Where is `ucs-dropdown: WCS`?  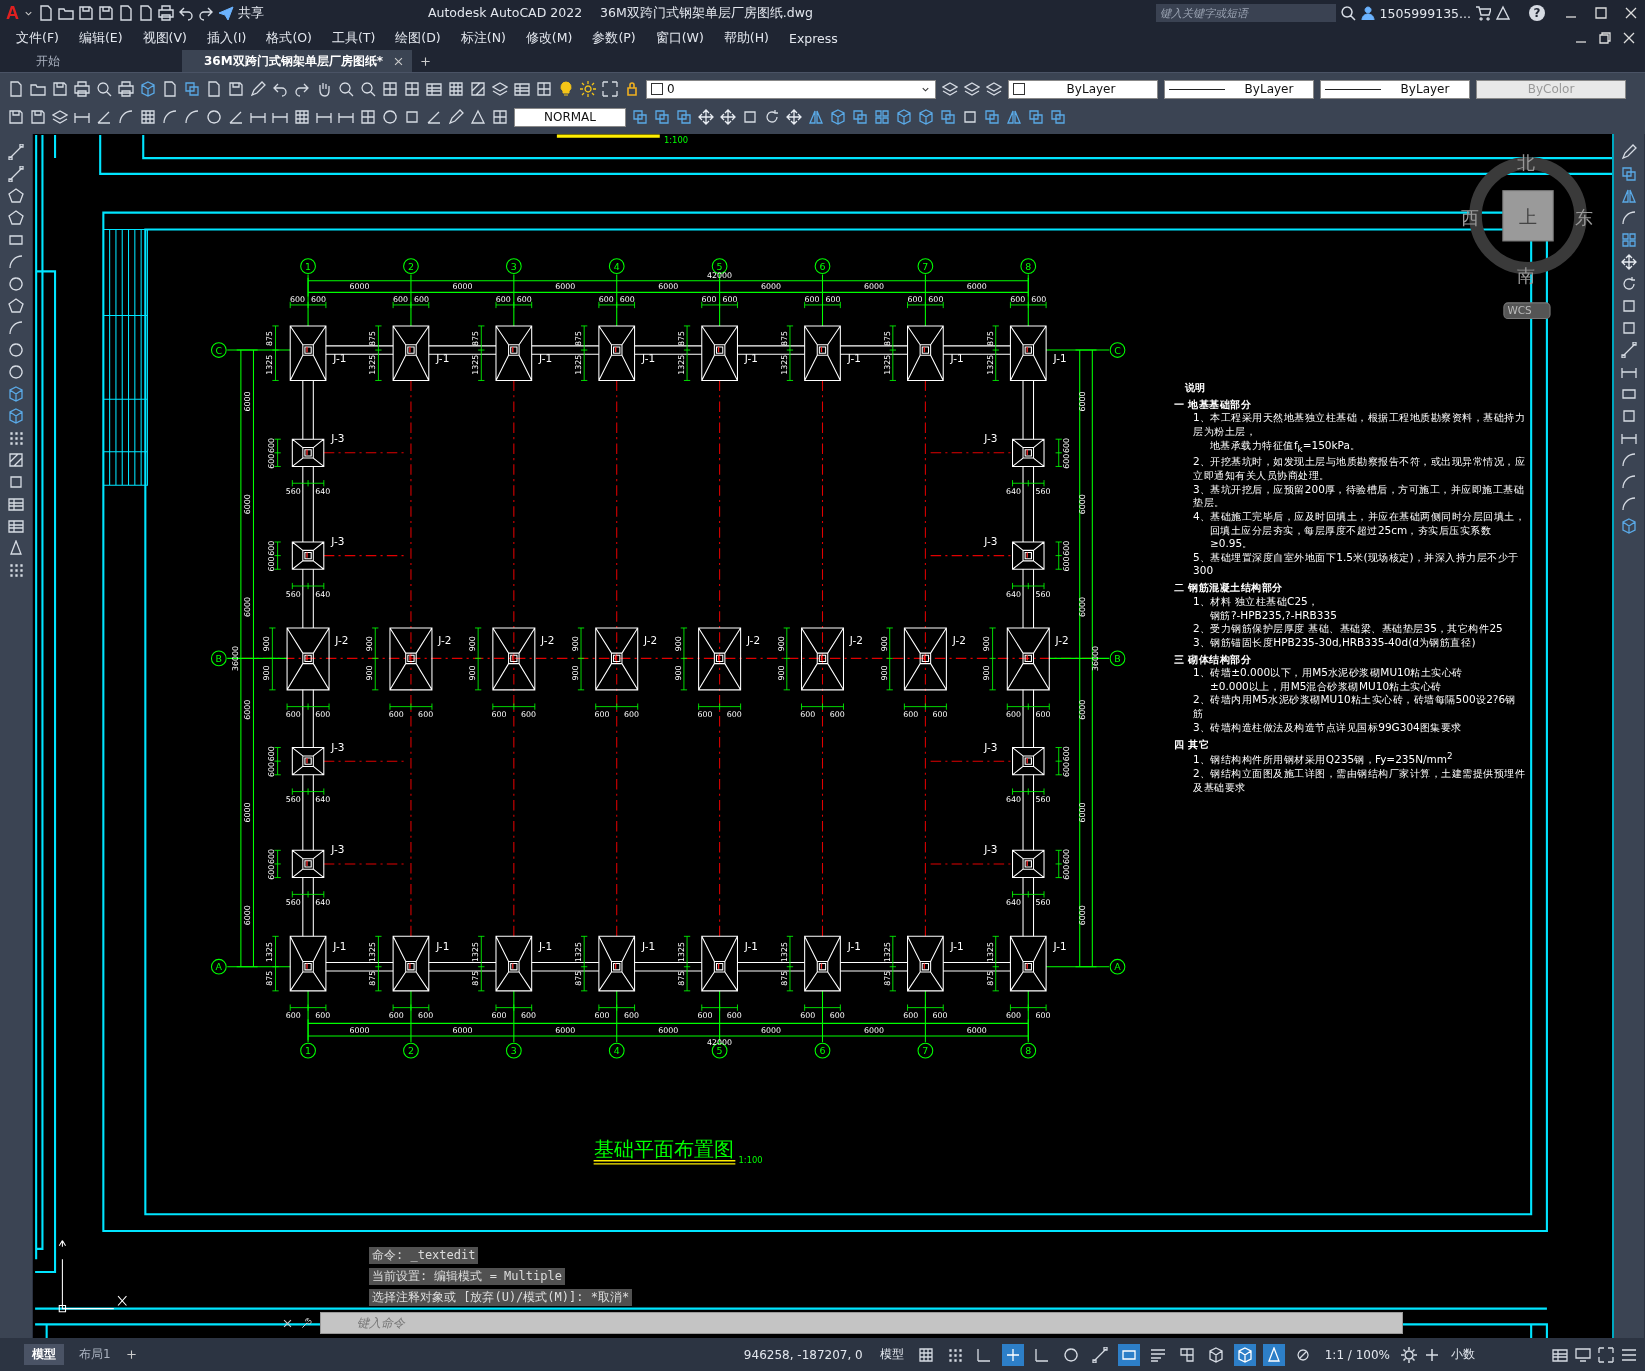 ucs-dropdown: WCS is located at coordinates (1527, 311).